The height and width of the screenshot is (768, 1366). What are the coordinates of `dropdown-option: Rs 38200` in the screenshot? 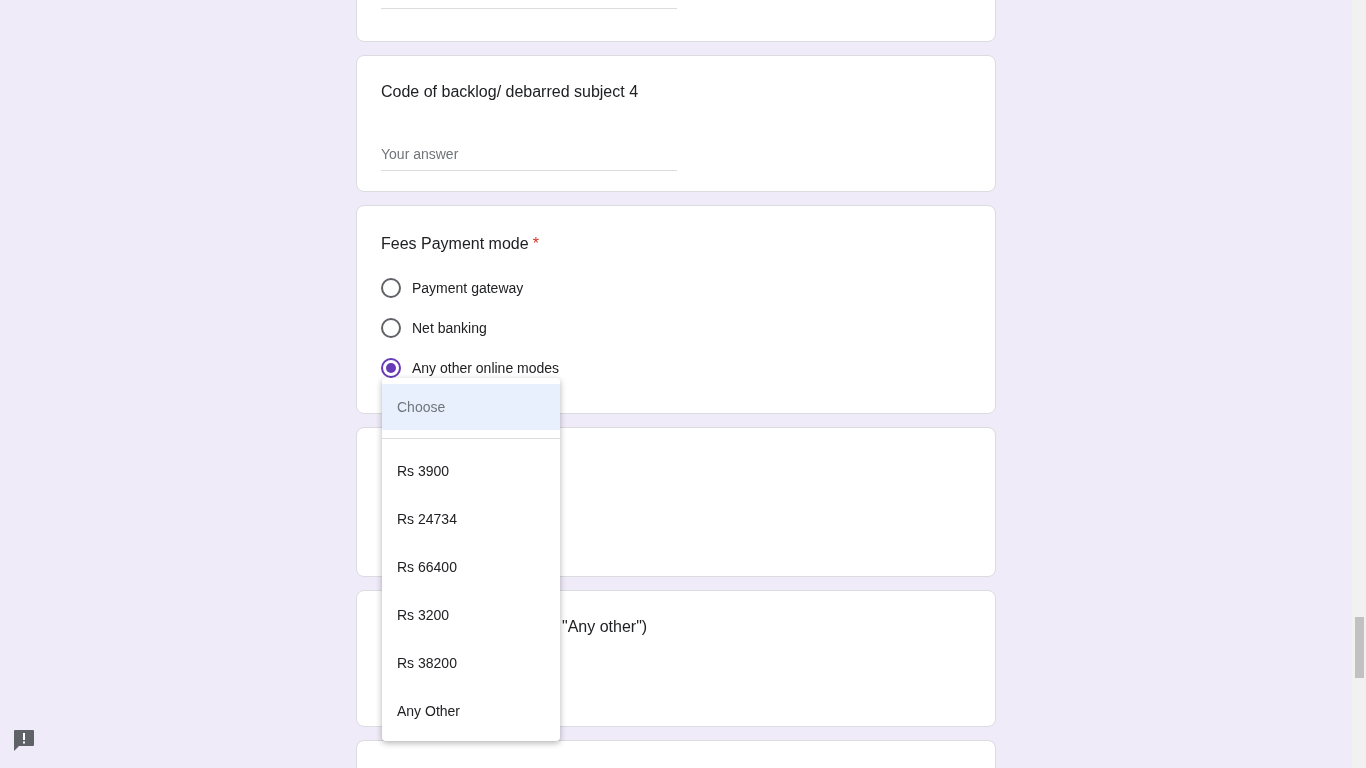 It's located at (471, 663).